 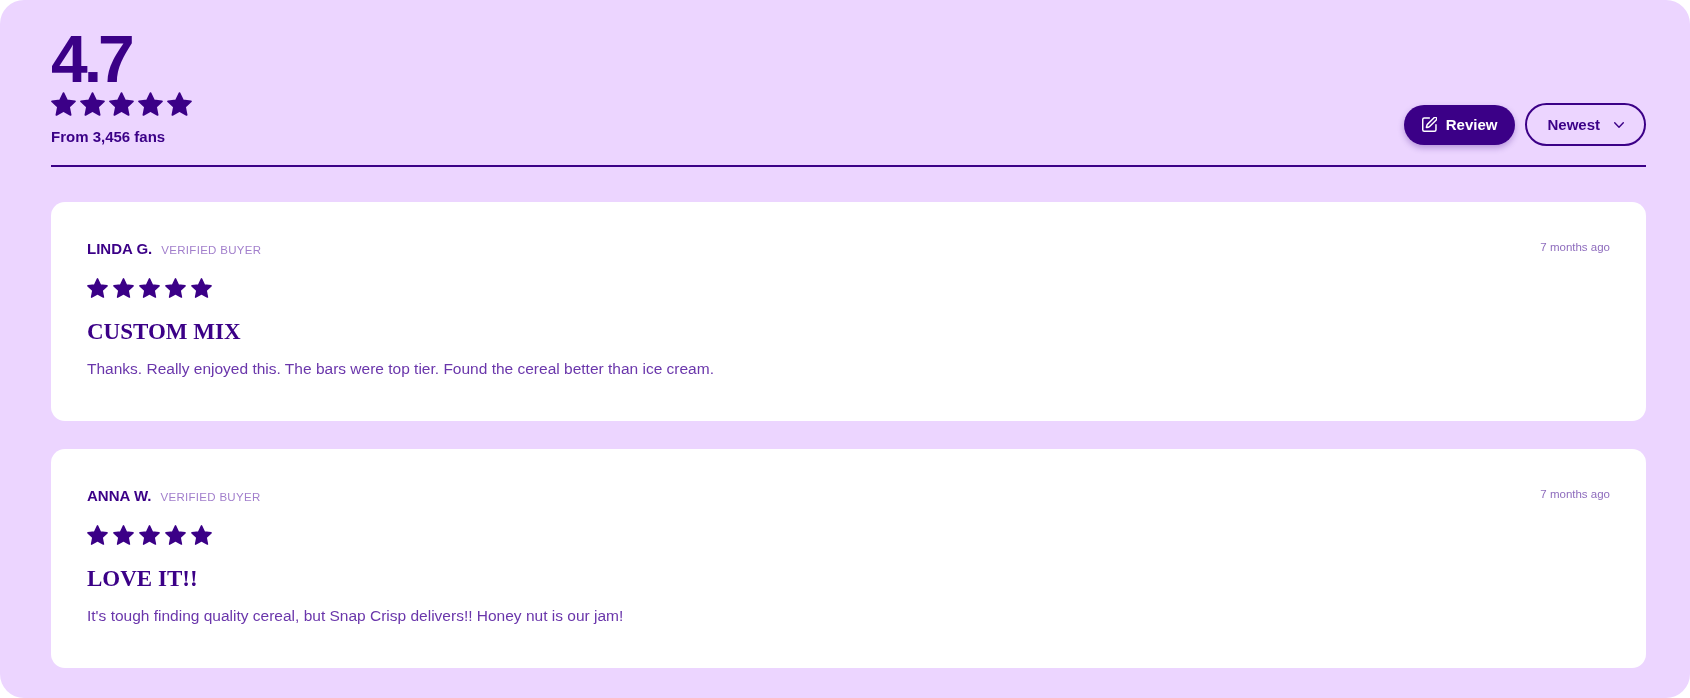 I want to click on sort-dropdown: Newest, so click(x=1585, y=124).